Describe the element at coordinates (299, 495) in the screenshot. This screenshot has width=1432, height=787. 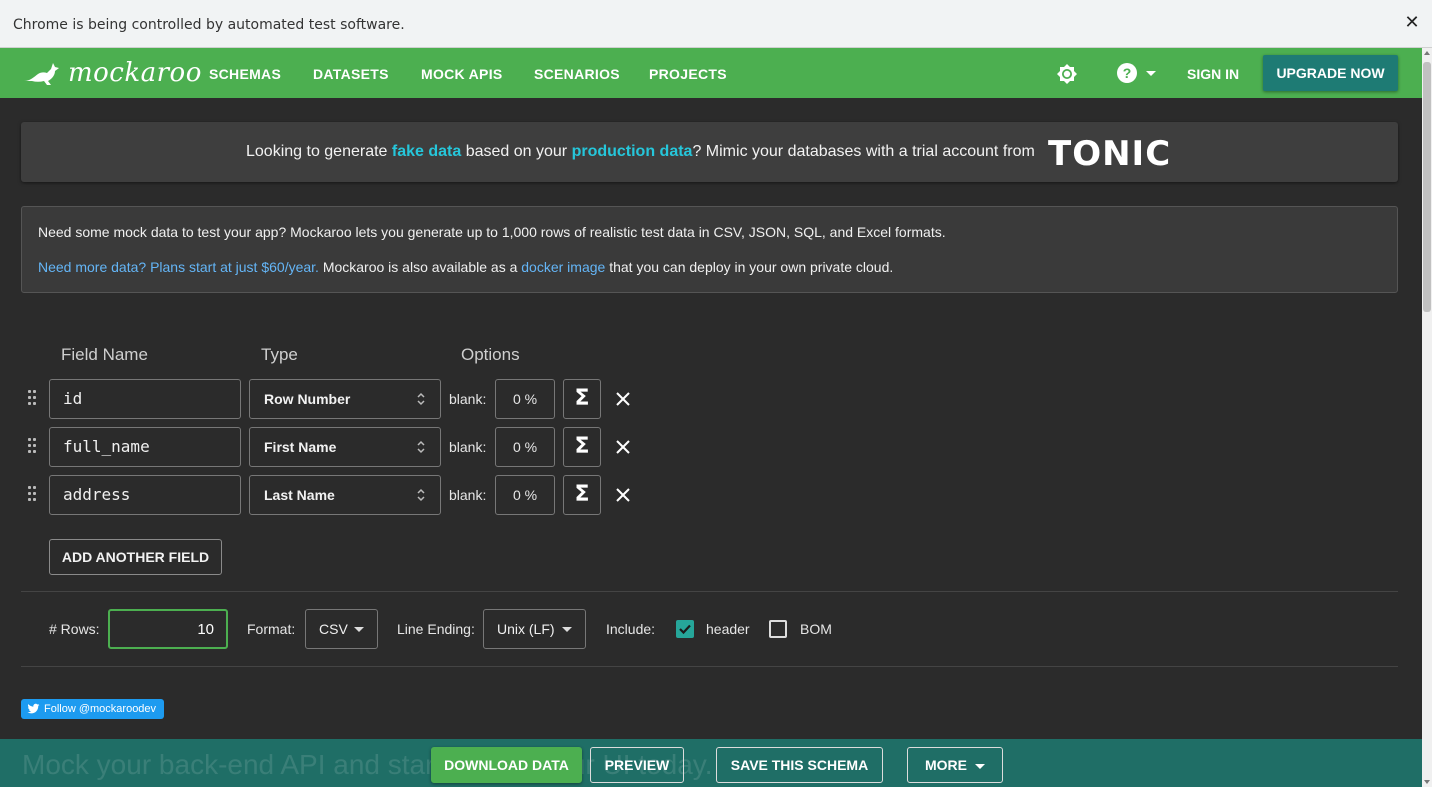
I see `field-type-label: Last Name` at that location.